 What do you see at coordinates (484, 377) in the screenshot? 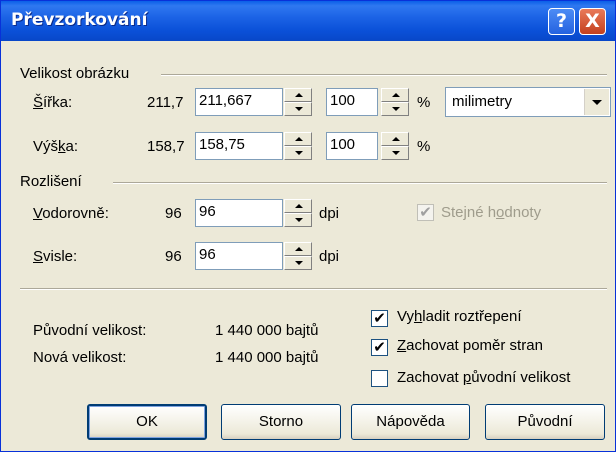
I see `keep-original-size-label: Zachovat původní velikost` at bounding box center [484, 377].